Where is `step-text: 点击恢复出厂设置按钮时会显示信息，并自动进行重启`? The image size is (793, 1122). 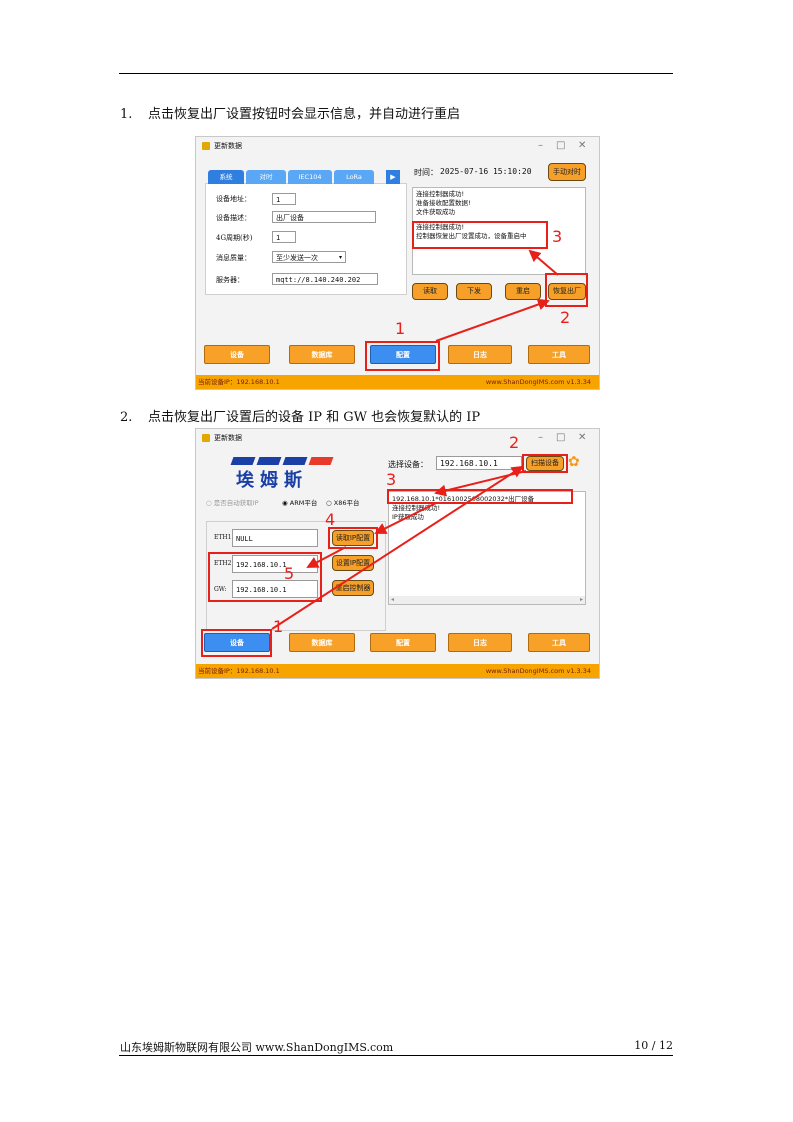
step-text: 点击恢复出厂设置按钮时会显示信息，并自动进行重启 is located at coordinates (304, 114).